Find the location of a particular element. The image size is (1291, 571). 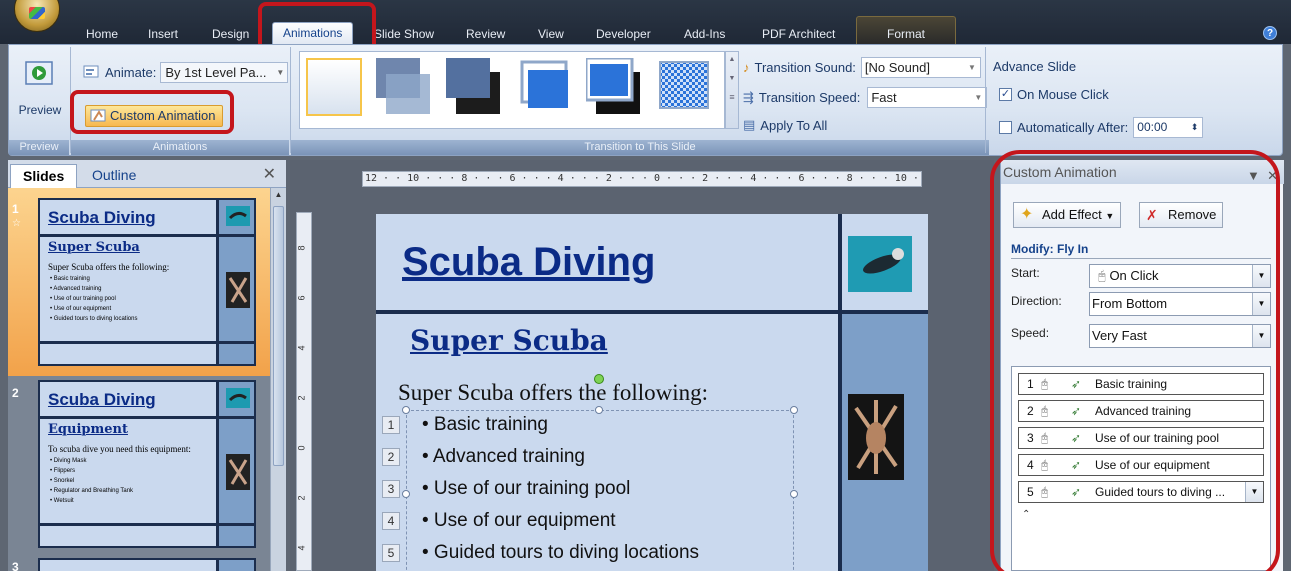

transition-group-label: Transition to This Slide is located at coordinates (640, 147).